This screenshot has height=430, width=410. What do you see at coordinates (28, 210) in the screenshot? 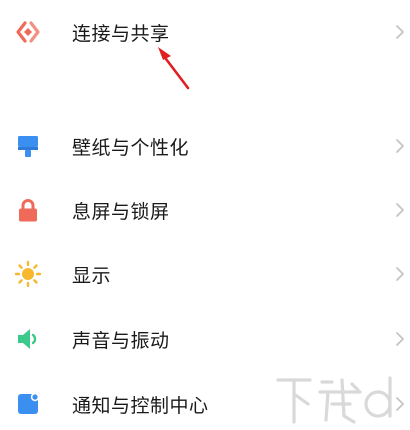
I see `lock-icon` at bounding box center [28, 210].